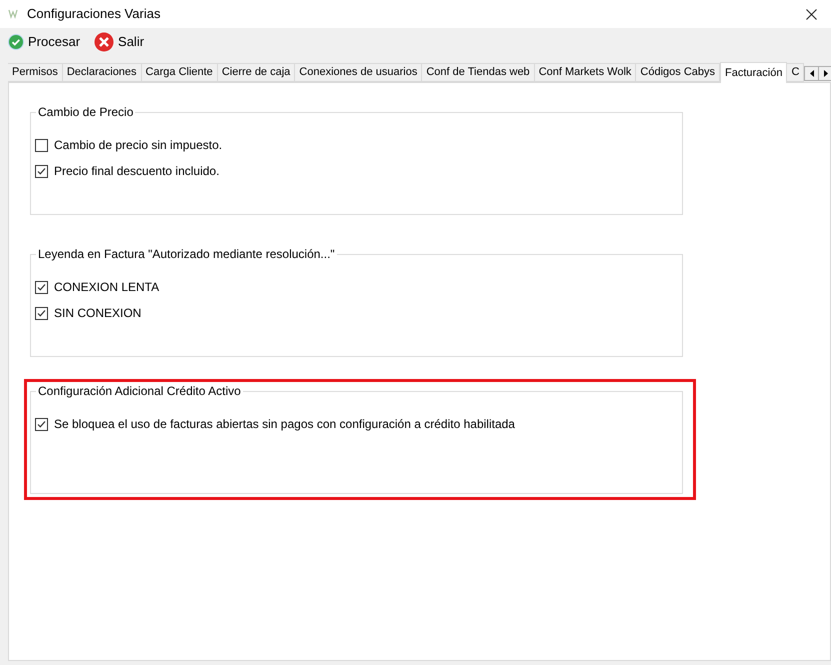  Describe the element at coordinates (478, 72) in the screenshot. I see `tab: Conf de Tiendas web` at that location.